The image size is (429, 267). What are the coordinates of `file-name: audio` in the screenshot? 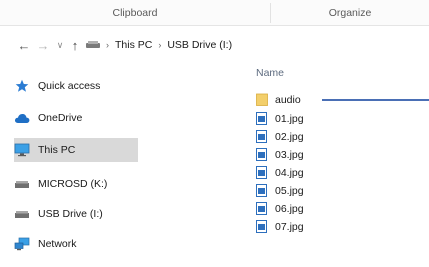 It's located at (288, 99).